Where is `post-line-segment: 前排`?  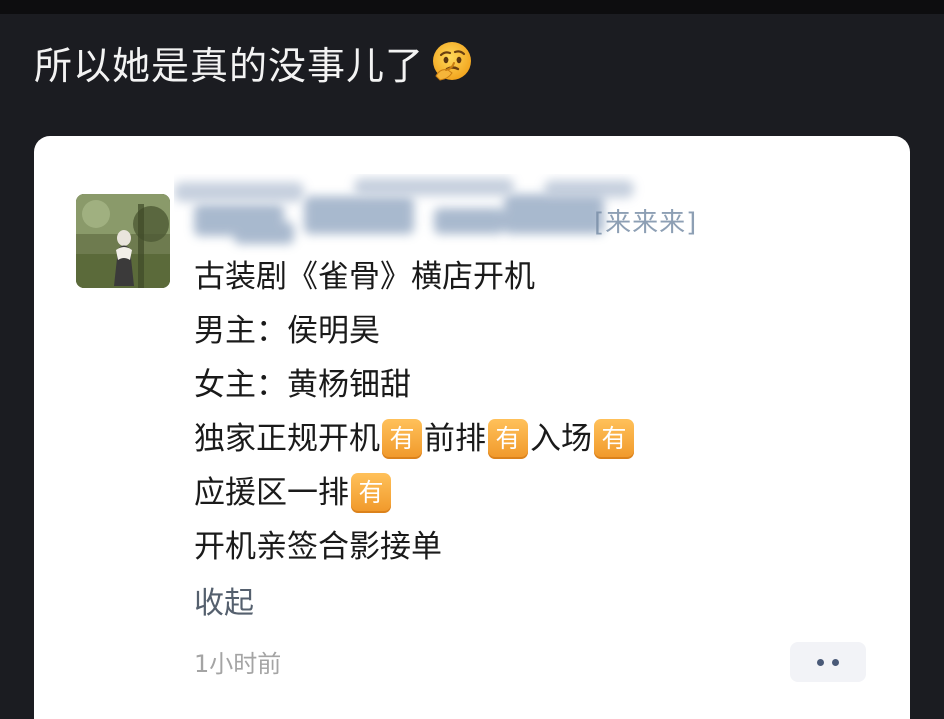 post-line-segment: 前排 is located at coordinates (455, 439).